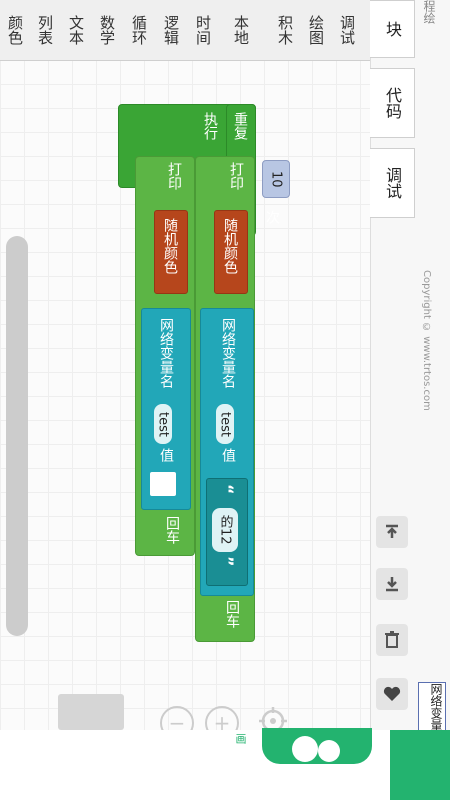 The height and width of the screenshot is (800, 450). Describe the element at coordinates (240, 738) in the screenshot. I see `bottom-label: 画` at that location.